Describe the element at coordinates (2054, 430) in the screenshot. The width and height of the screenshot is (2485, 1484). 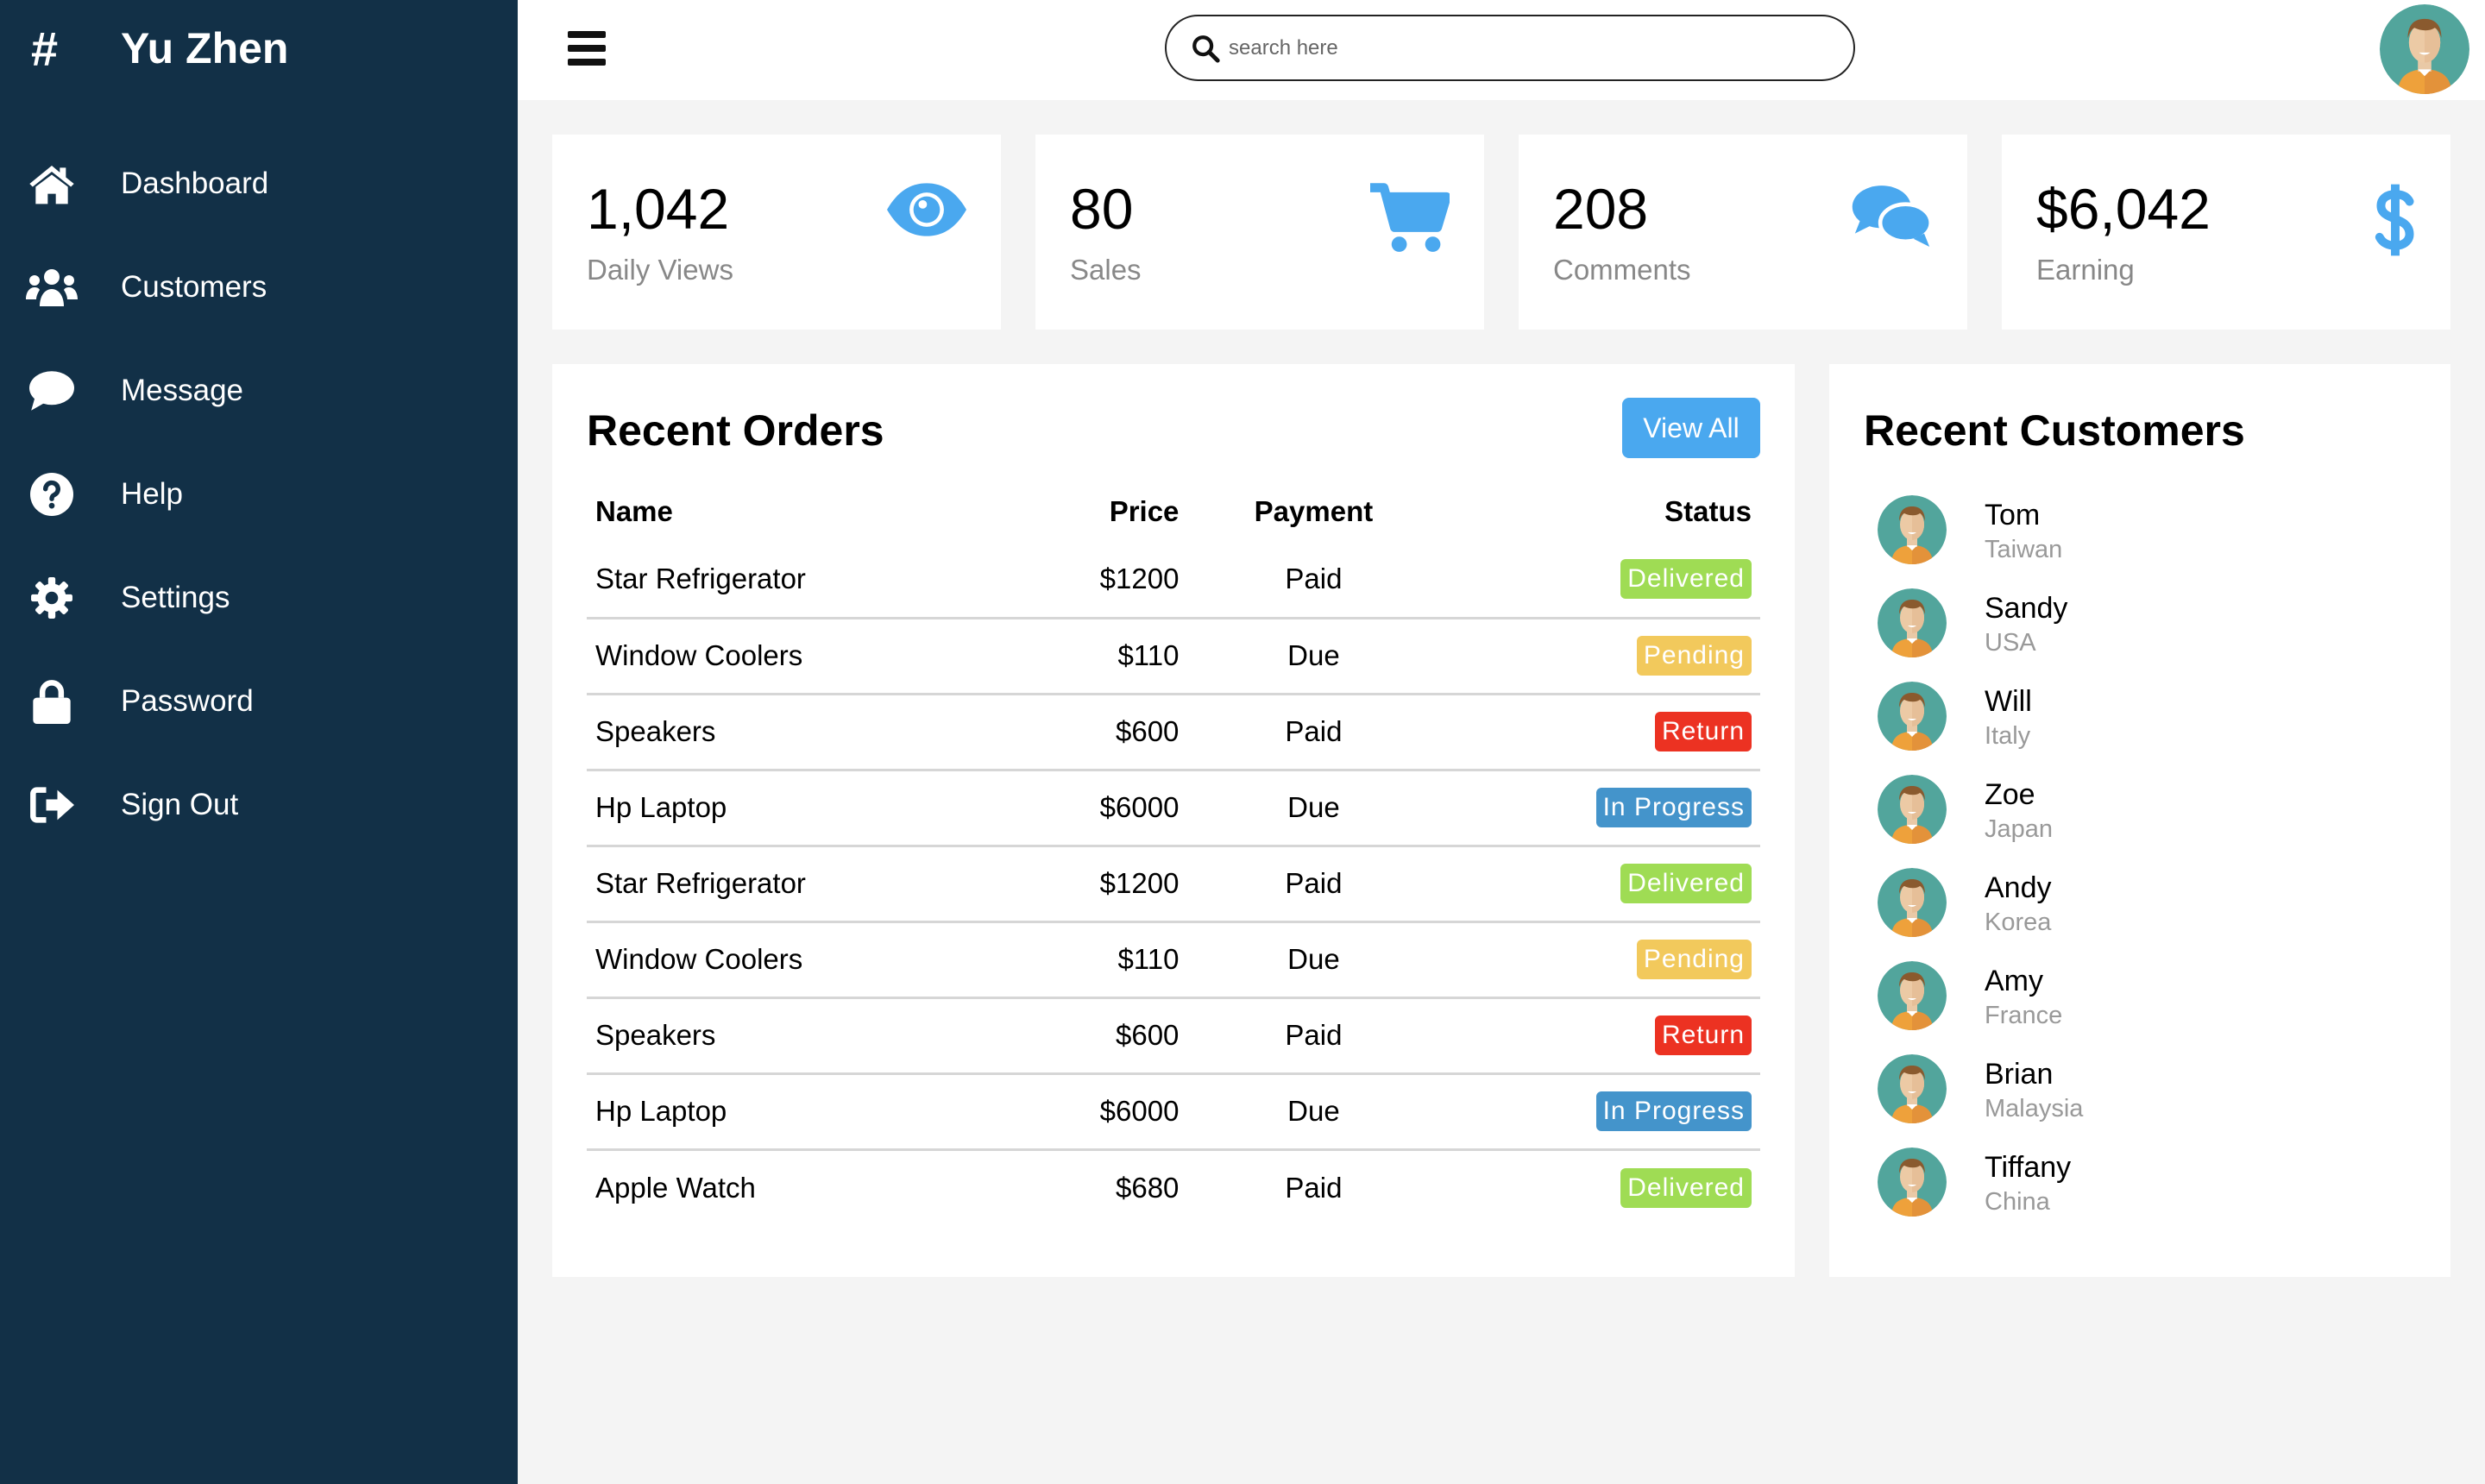
I see `recent-customers-title: Recent Customers` at that location.